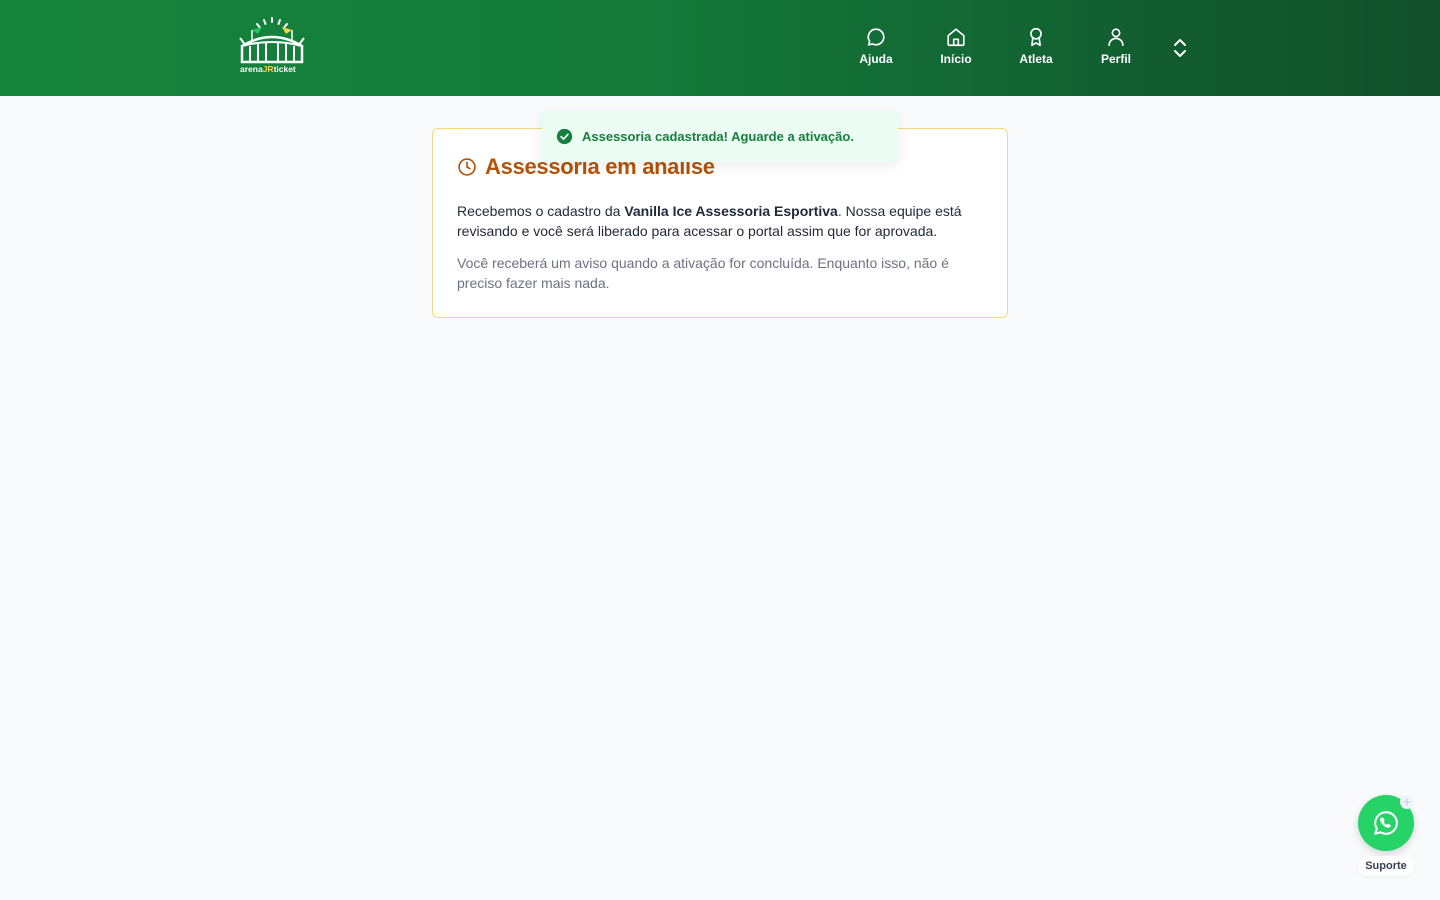  I want to click on agency-name: Vanilla Ice Assessoria Esportiva, so click(731, 211).